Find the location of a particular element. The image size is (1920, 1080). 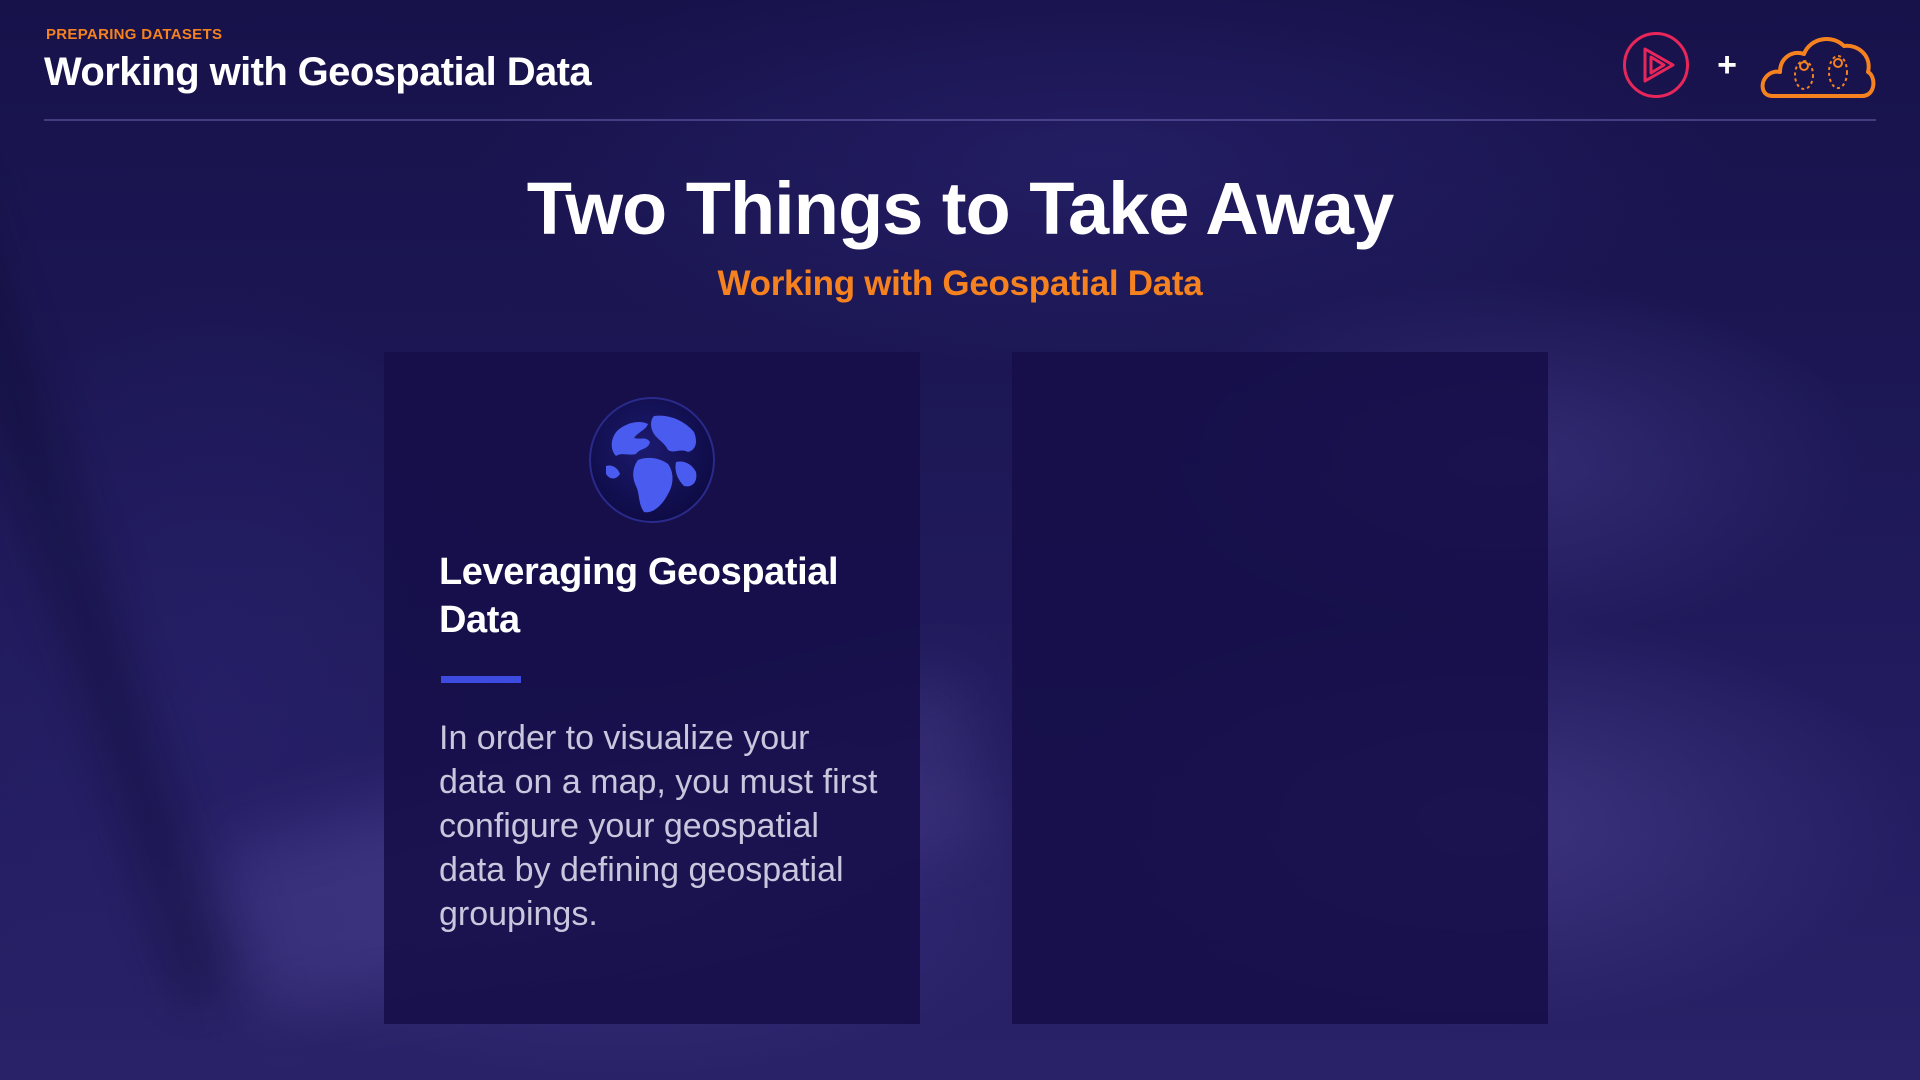

cloud-logo-icon is located at coordinates (1818, 67).